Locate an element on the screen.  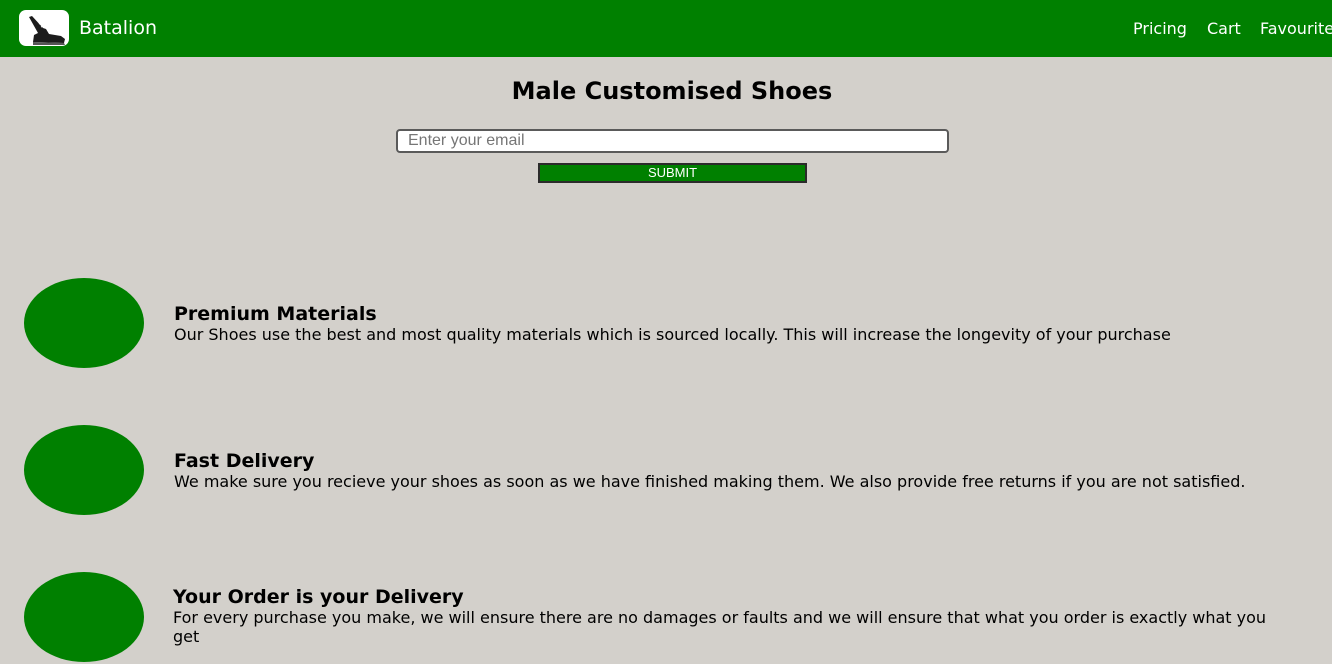
feature-title: Fast Delivery is located at coordinates (244, 461).